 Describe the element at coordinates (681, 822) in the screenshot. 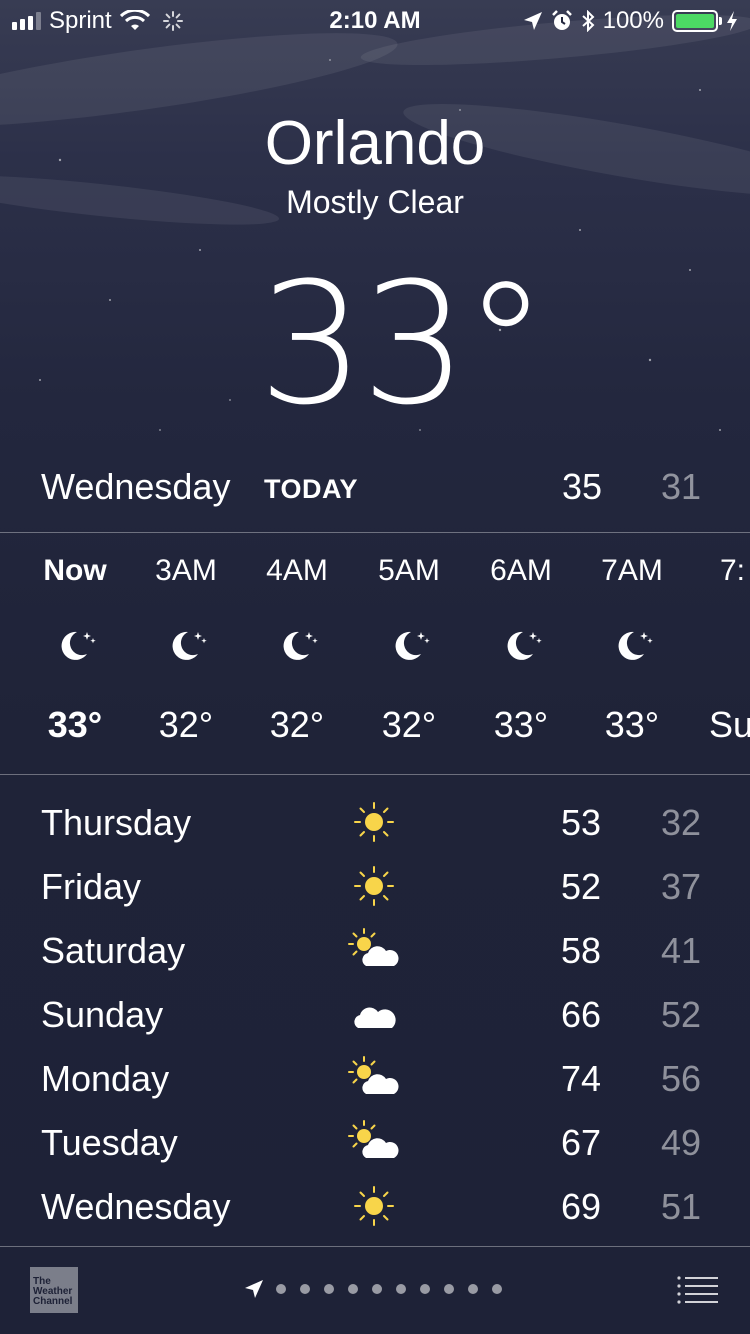

I see `day-low-temp: 32` at that location.